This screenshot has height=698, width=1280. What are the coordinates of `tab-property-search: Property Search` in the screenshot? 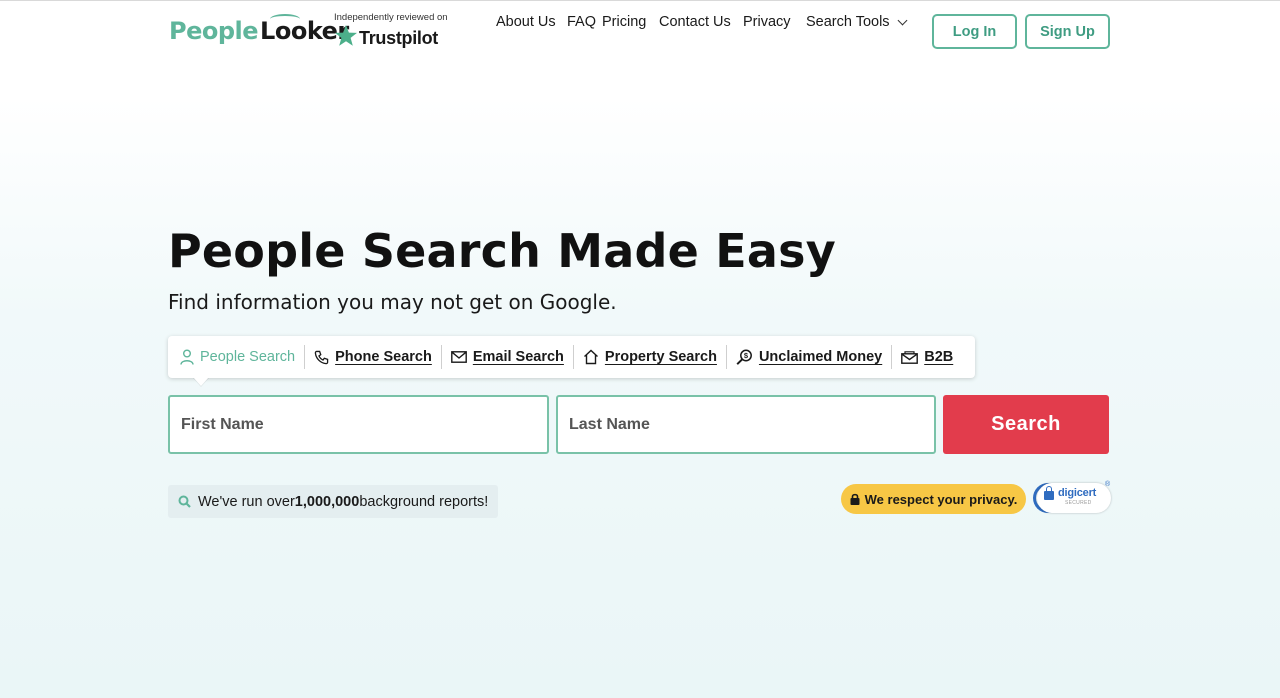 It's located at (650, 357).